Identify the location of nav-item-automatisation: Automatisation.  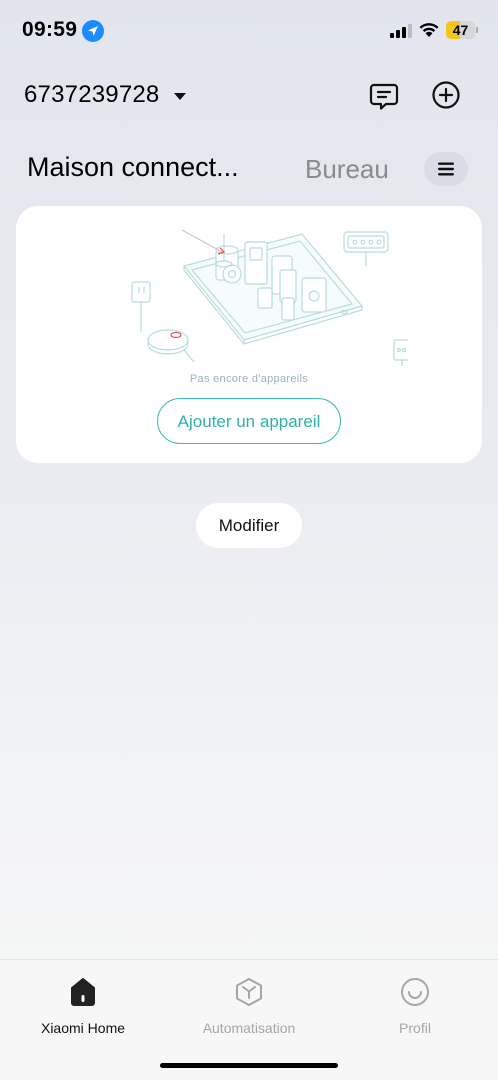
(249, 1006).